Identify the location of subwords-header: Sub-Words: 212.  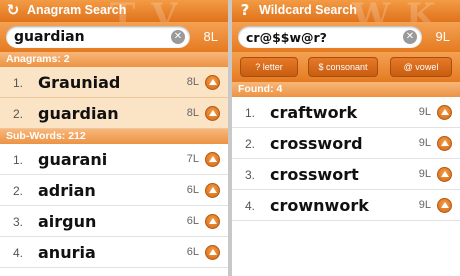
(114, 136).